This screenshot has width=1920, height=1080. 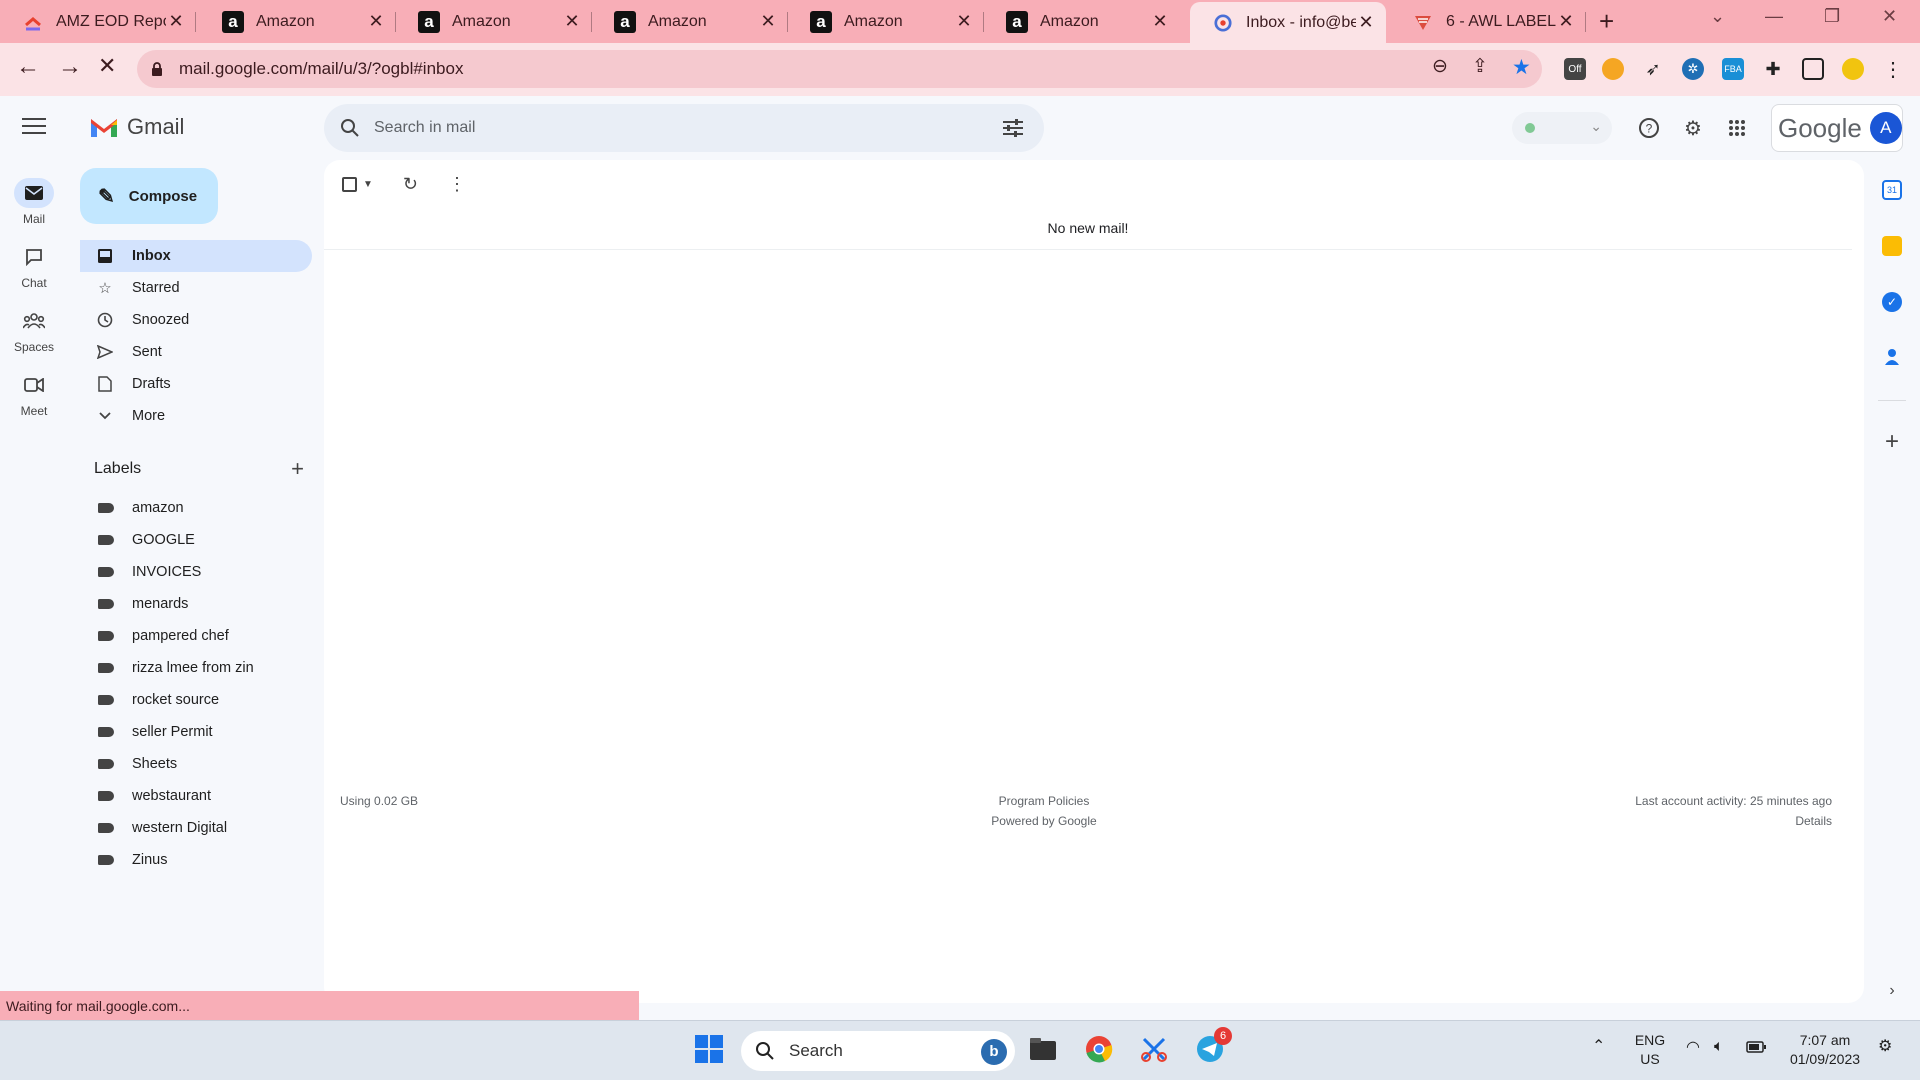 I want to click on browser-tab: AMZ EOD Report ✕, so click(x=98, y=21).